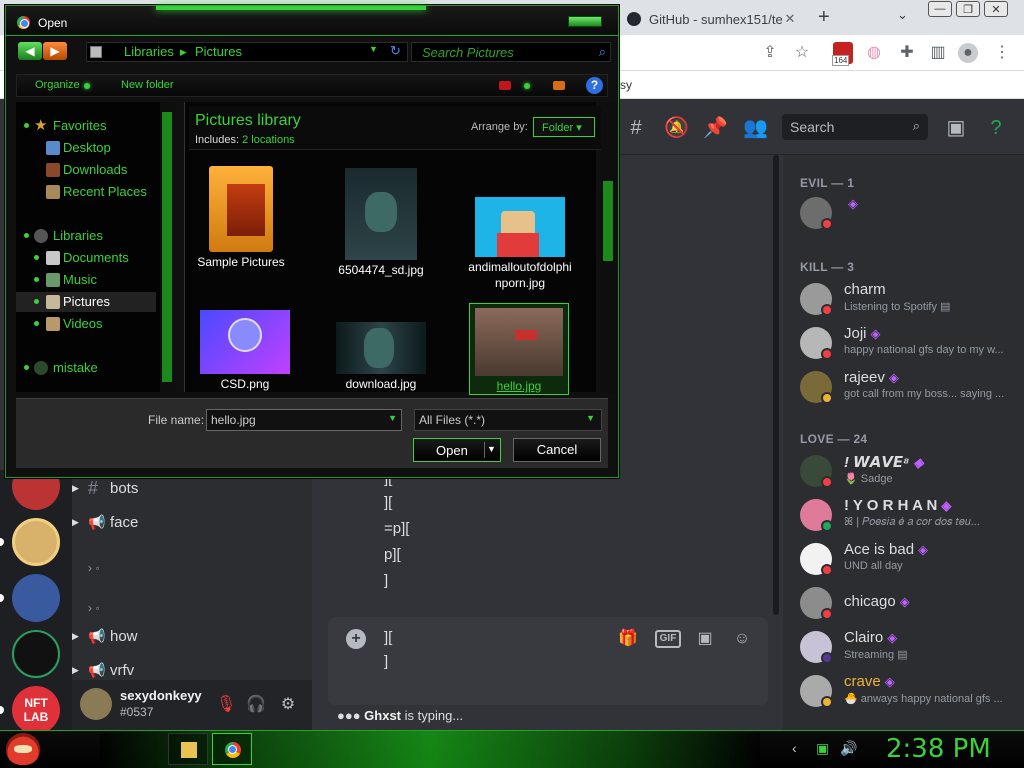 The width and height of the screenshot is (1024, 768). Describe the element at coordinates (668, 639) in the screenshot. I see `gif-button: GIF` at that location.